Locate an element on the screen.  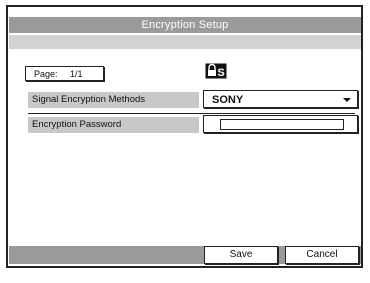
signal-encryption-label: Signal Encryption Methods is located at coordinates (113, 100).